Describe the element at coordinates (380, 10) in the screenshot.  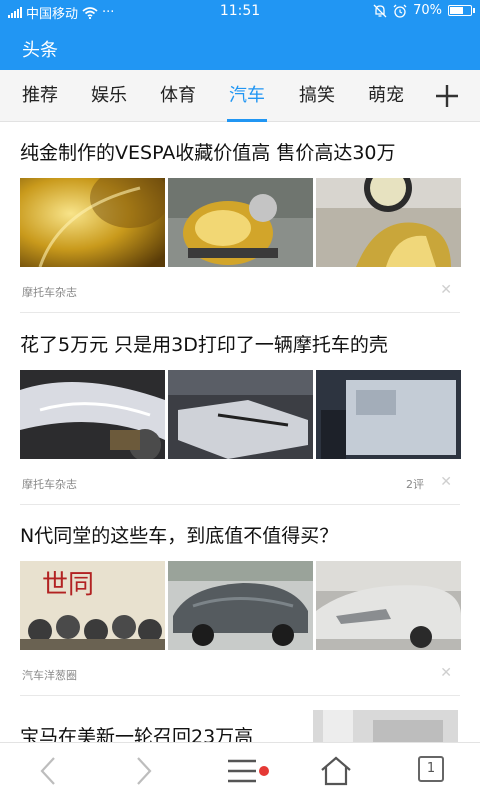
I see `mute-icon` at that location.